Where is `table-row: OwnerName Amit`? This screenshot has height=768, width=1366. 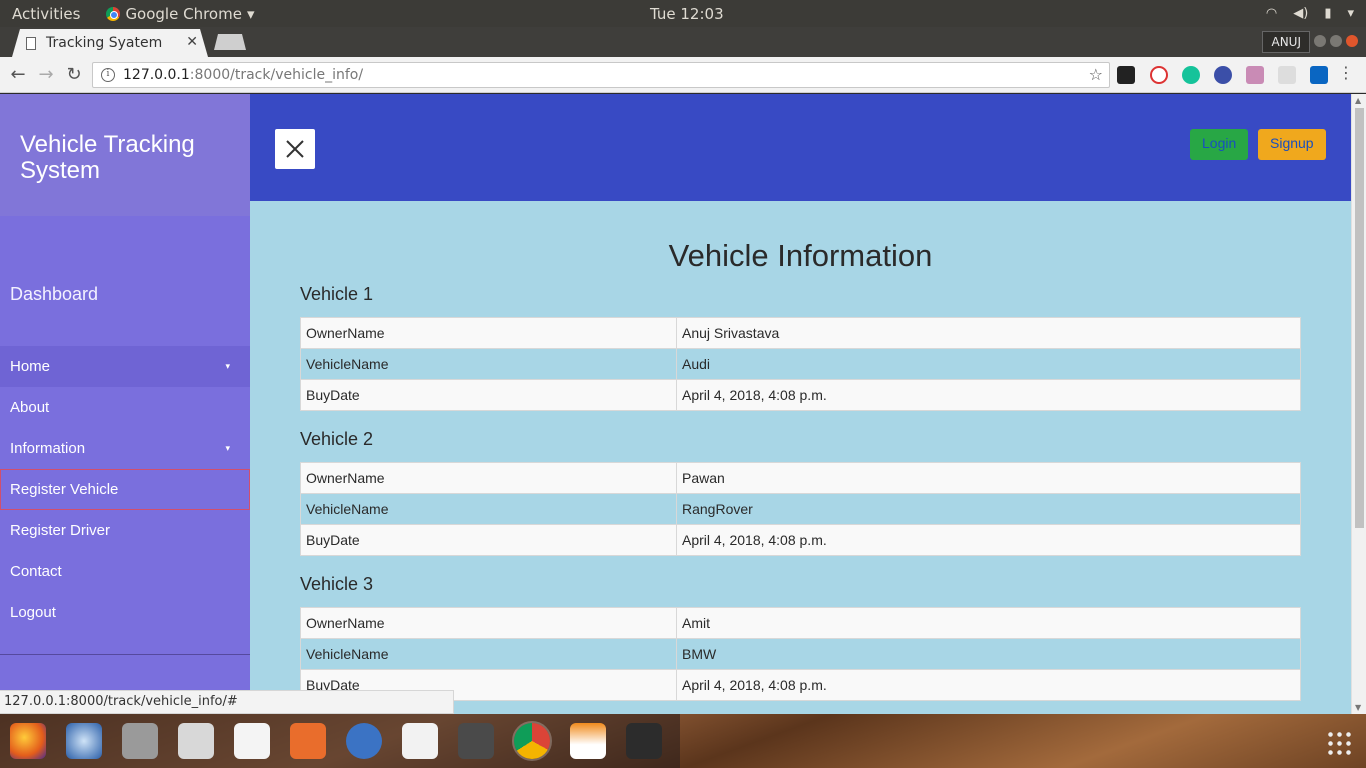 table-row: OwnerName Amit is located at coordinates (800, 623).